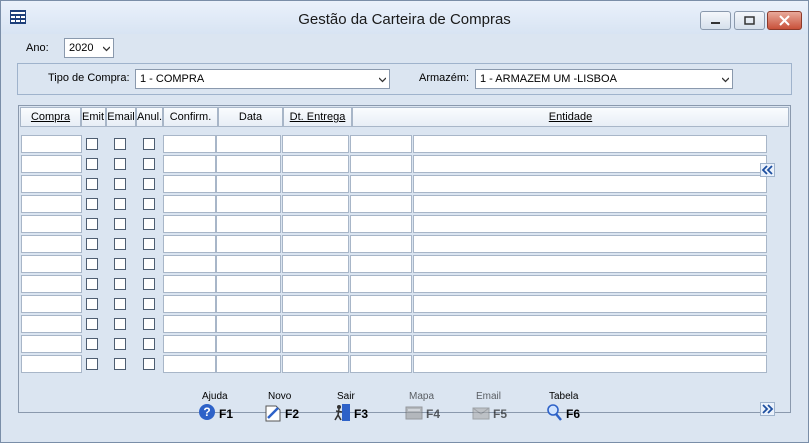  Describe the element at coordinates (317, 117) in the screenshot. I see `col-header-dt-entrega: Dt. Entrega` at that location.